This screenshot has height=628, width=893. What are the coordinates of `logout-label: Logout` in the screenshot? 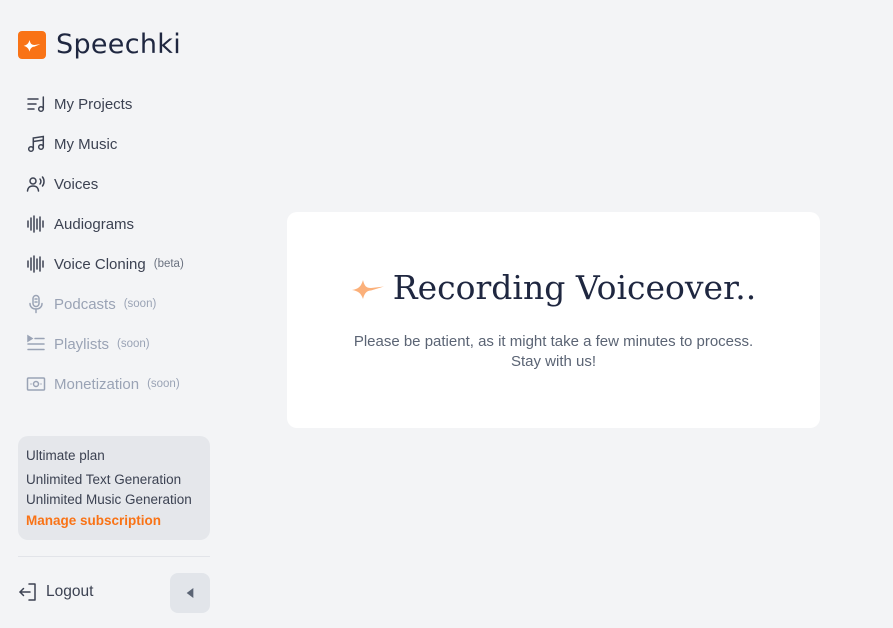 It's located at (70, 591).